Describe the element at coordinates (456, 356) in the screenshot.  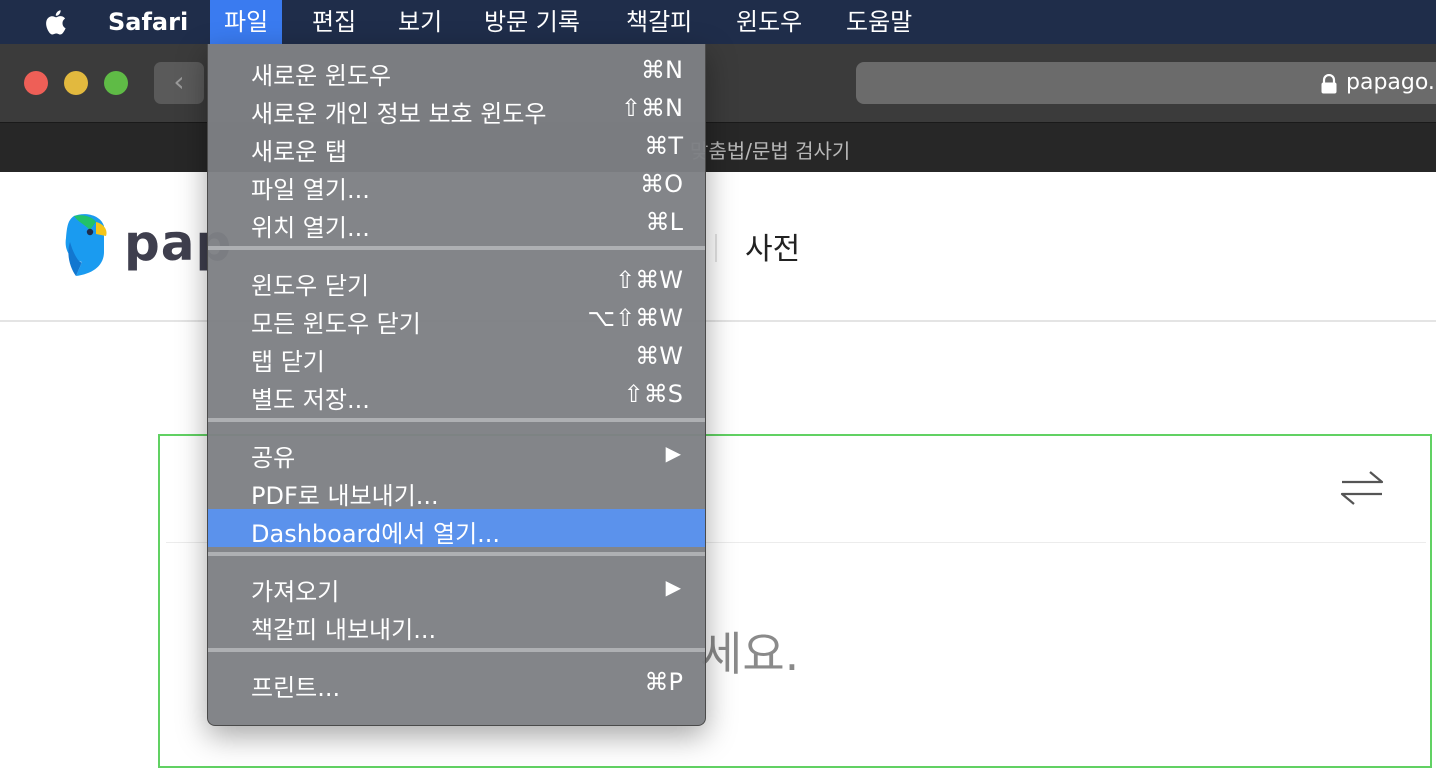
I see `file-menu-item: 탭 닫기 ⌘W` at that location.